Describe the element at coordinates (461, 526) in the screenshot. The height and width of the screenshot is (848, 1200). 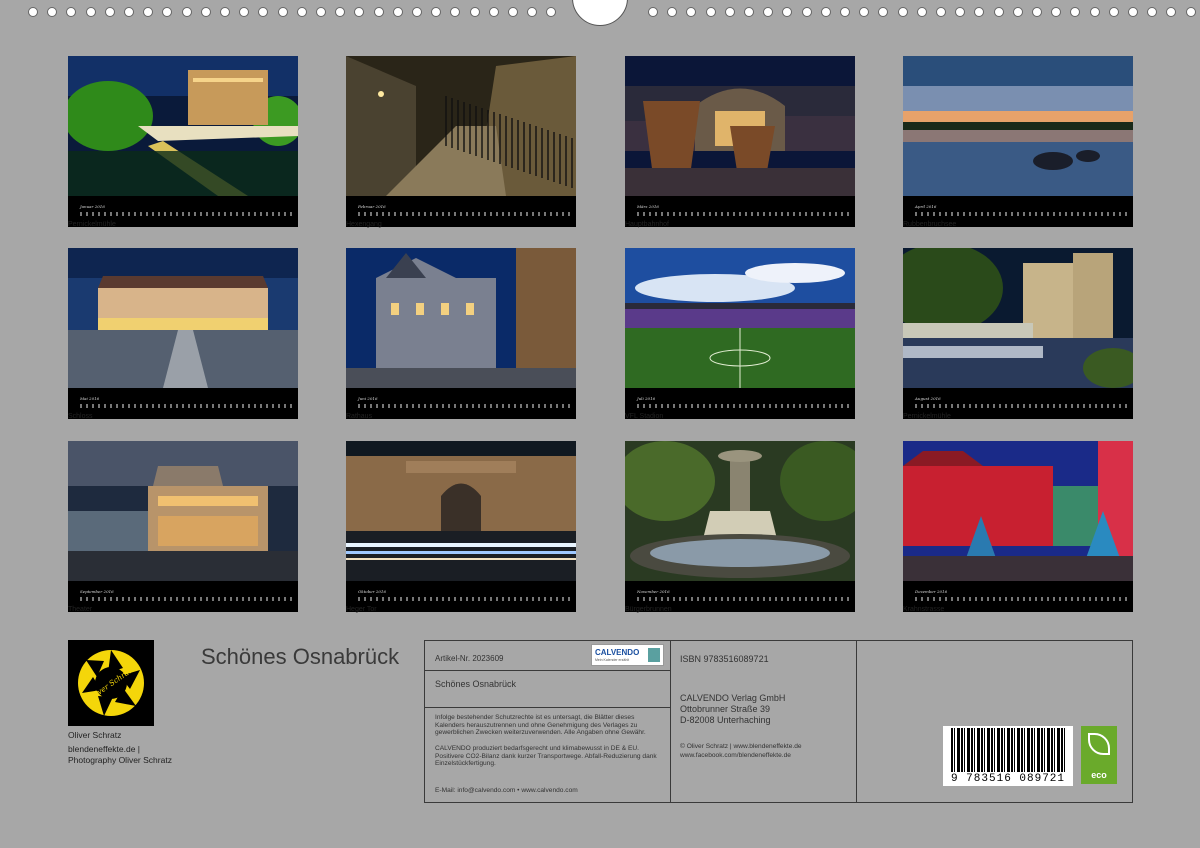
I see `calendar-month-tile: Oktober 2016` at that location.